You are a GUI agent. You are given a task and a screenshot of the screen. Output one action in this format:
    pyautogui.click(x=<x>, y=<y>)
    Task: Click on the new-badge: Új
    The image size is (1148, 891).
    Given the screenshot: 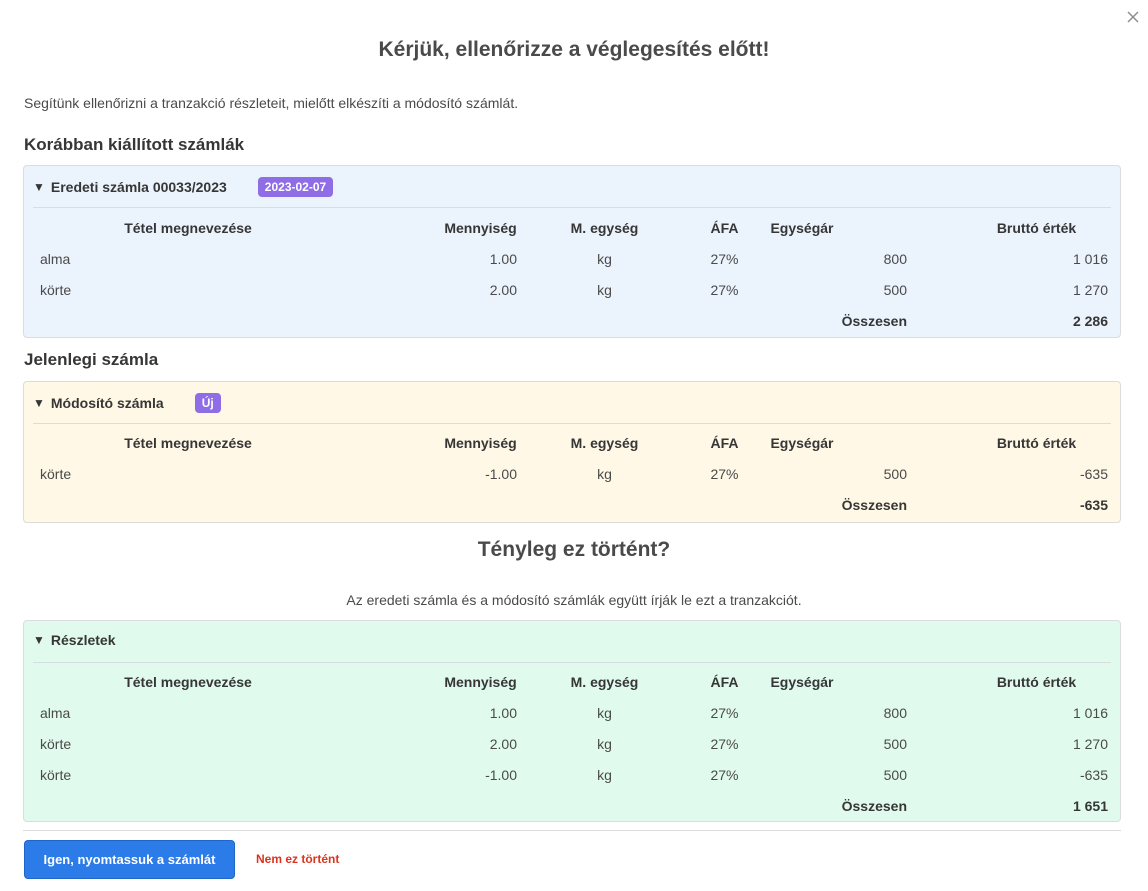 What is the action you would take?
    pyautogui.click(x=207, y=403)
    